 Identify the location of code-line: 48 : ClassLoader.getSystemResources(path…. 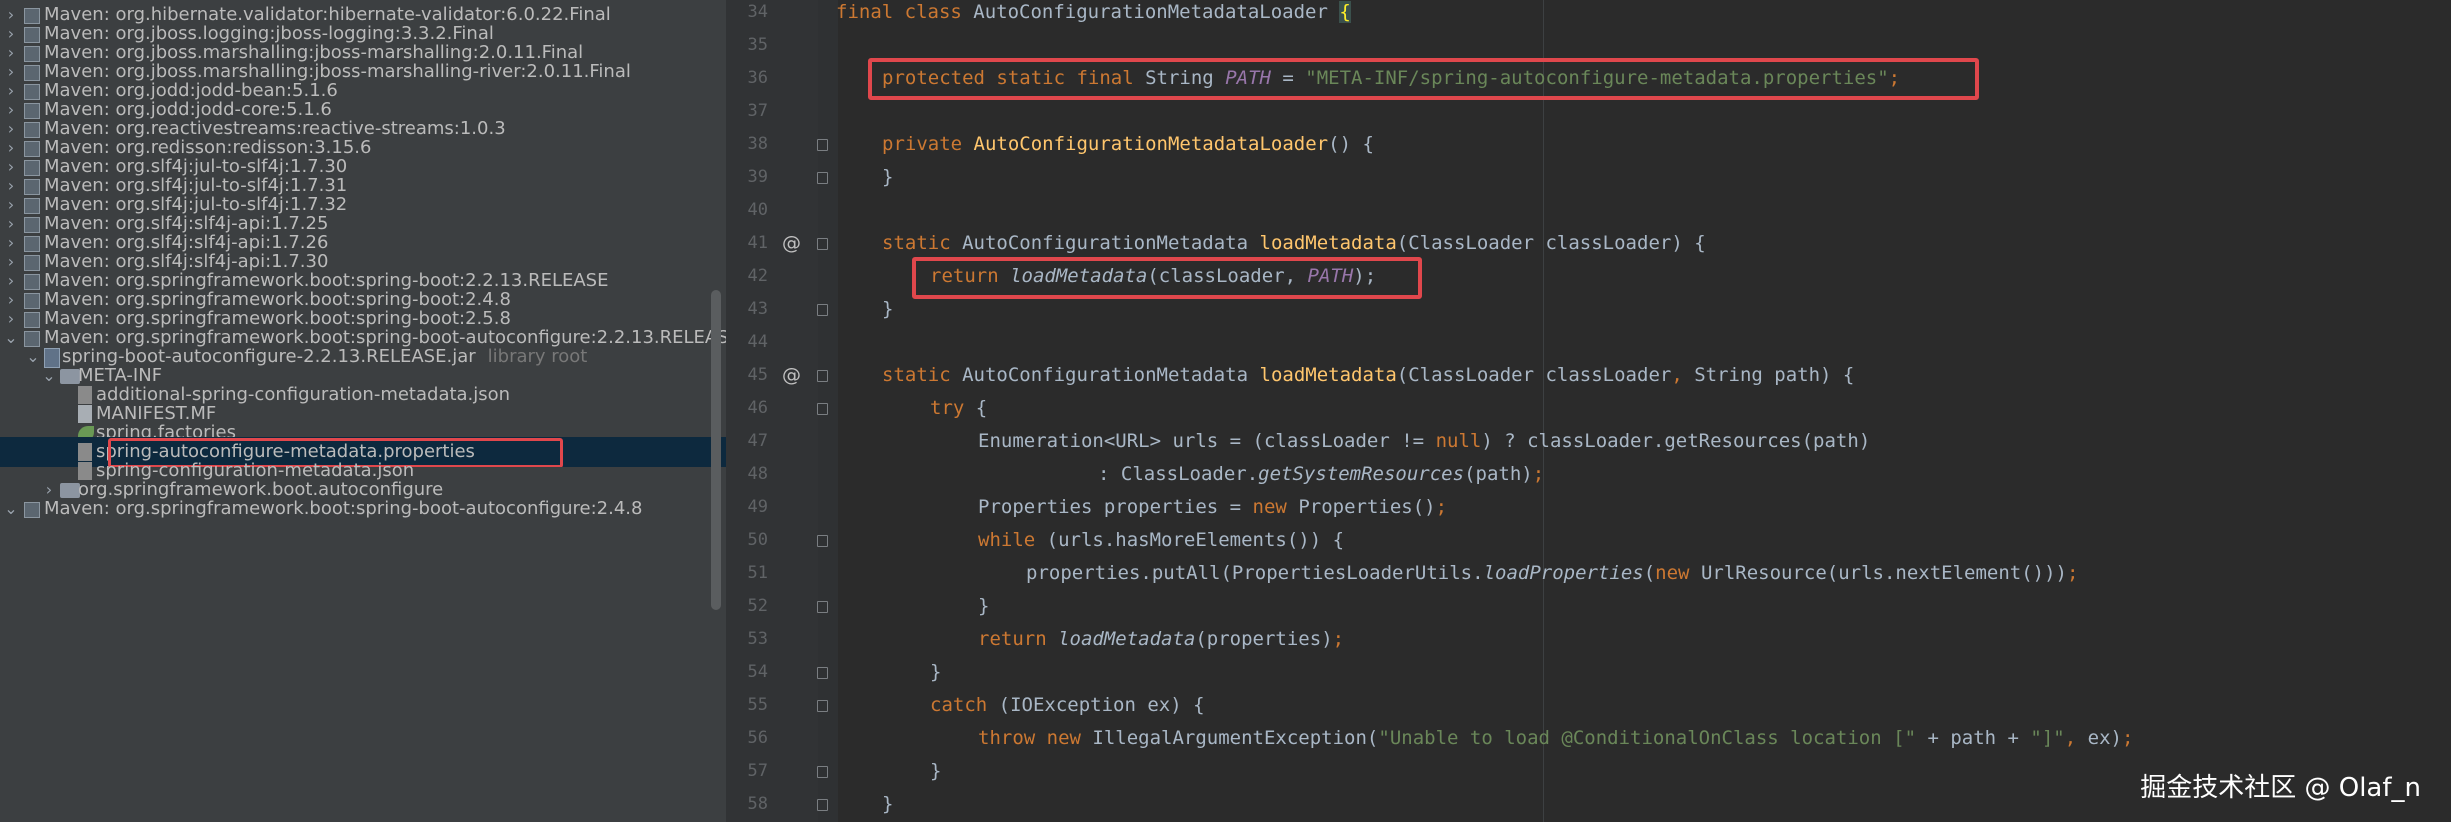
(1588, 474).